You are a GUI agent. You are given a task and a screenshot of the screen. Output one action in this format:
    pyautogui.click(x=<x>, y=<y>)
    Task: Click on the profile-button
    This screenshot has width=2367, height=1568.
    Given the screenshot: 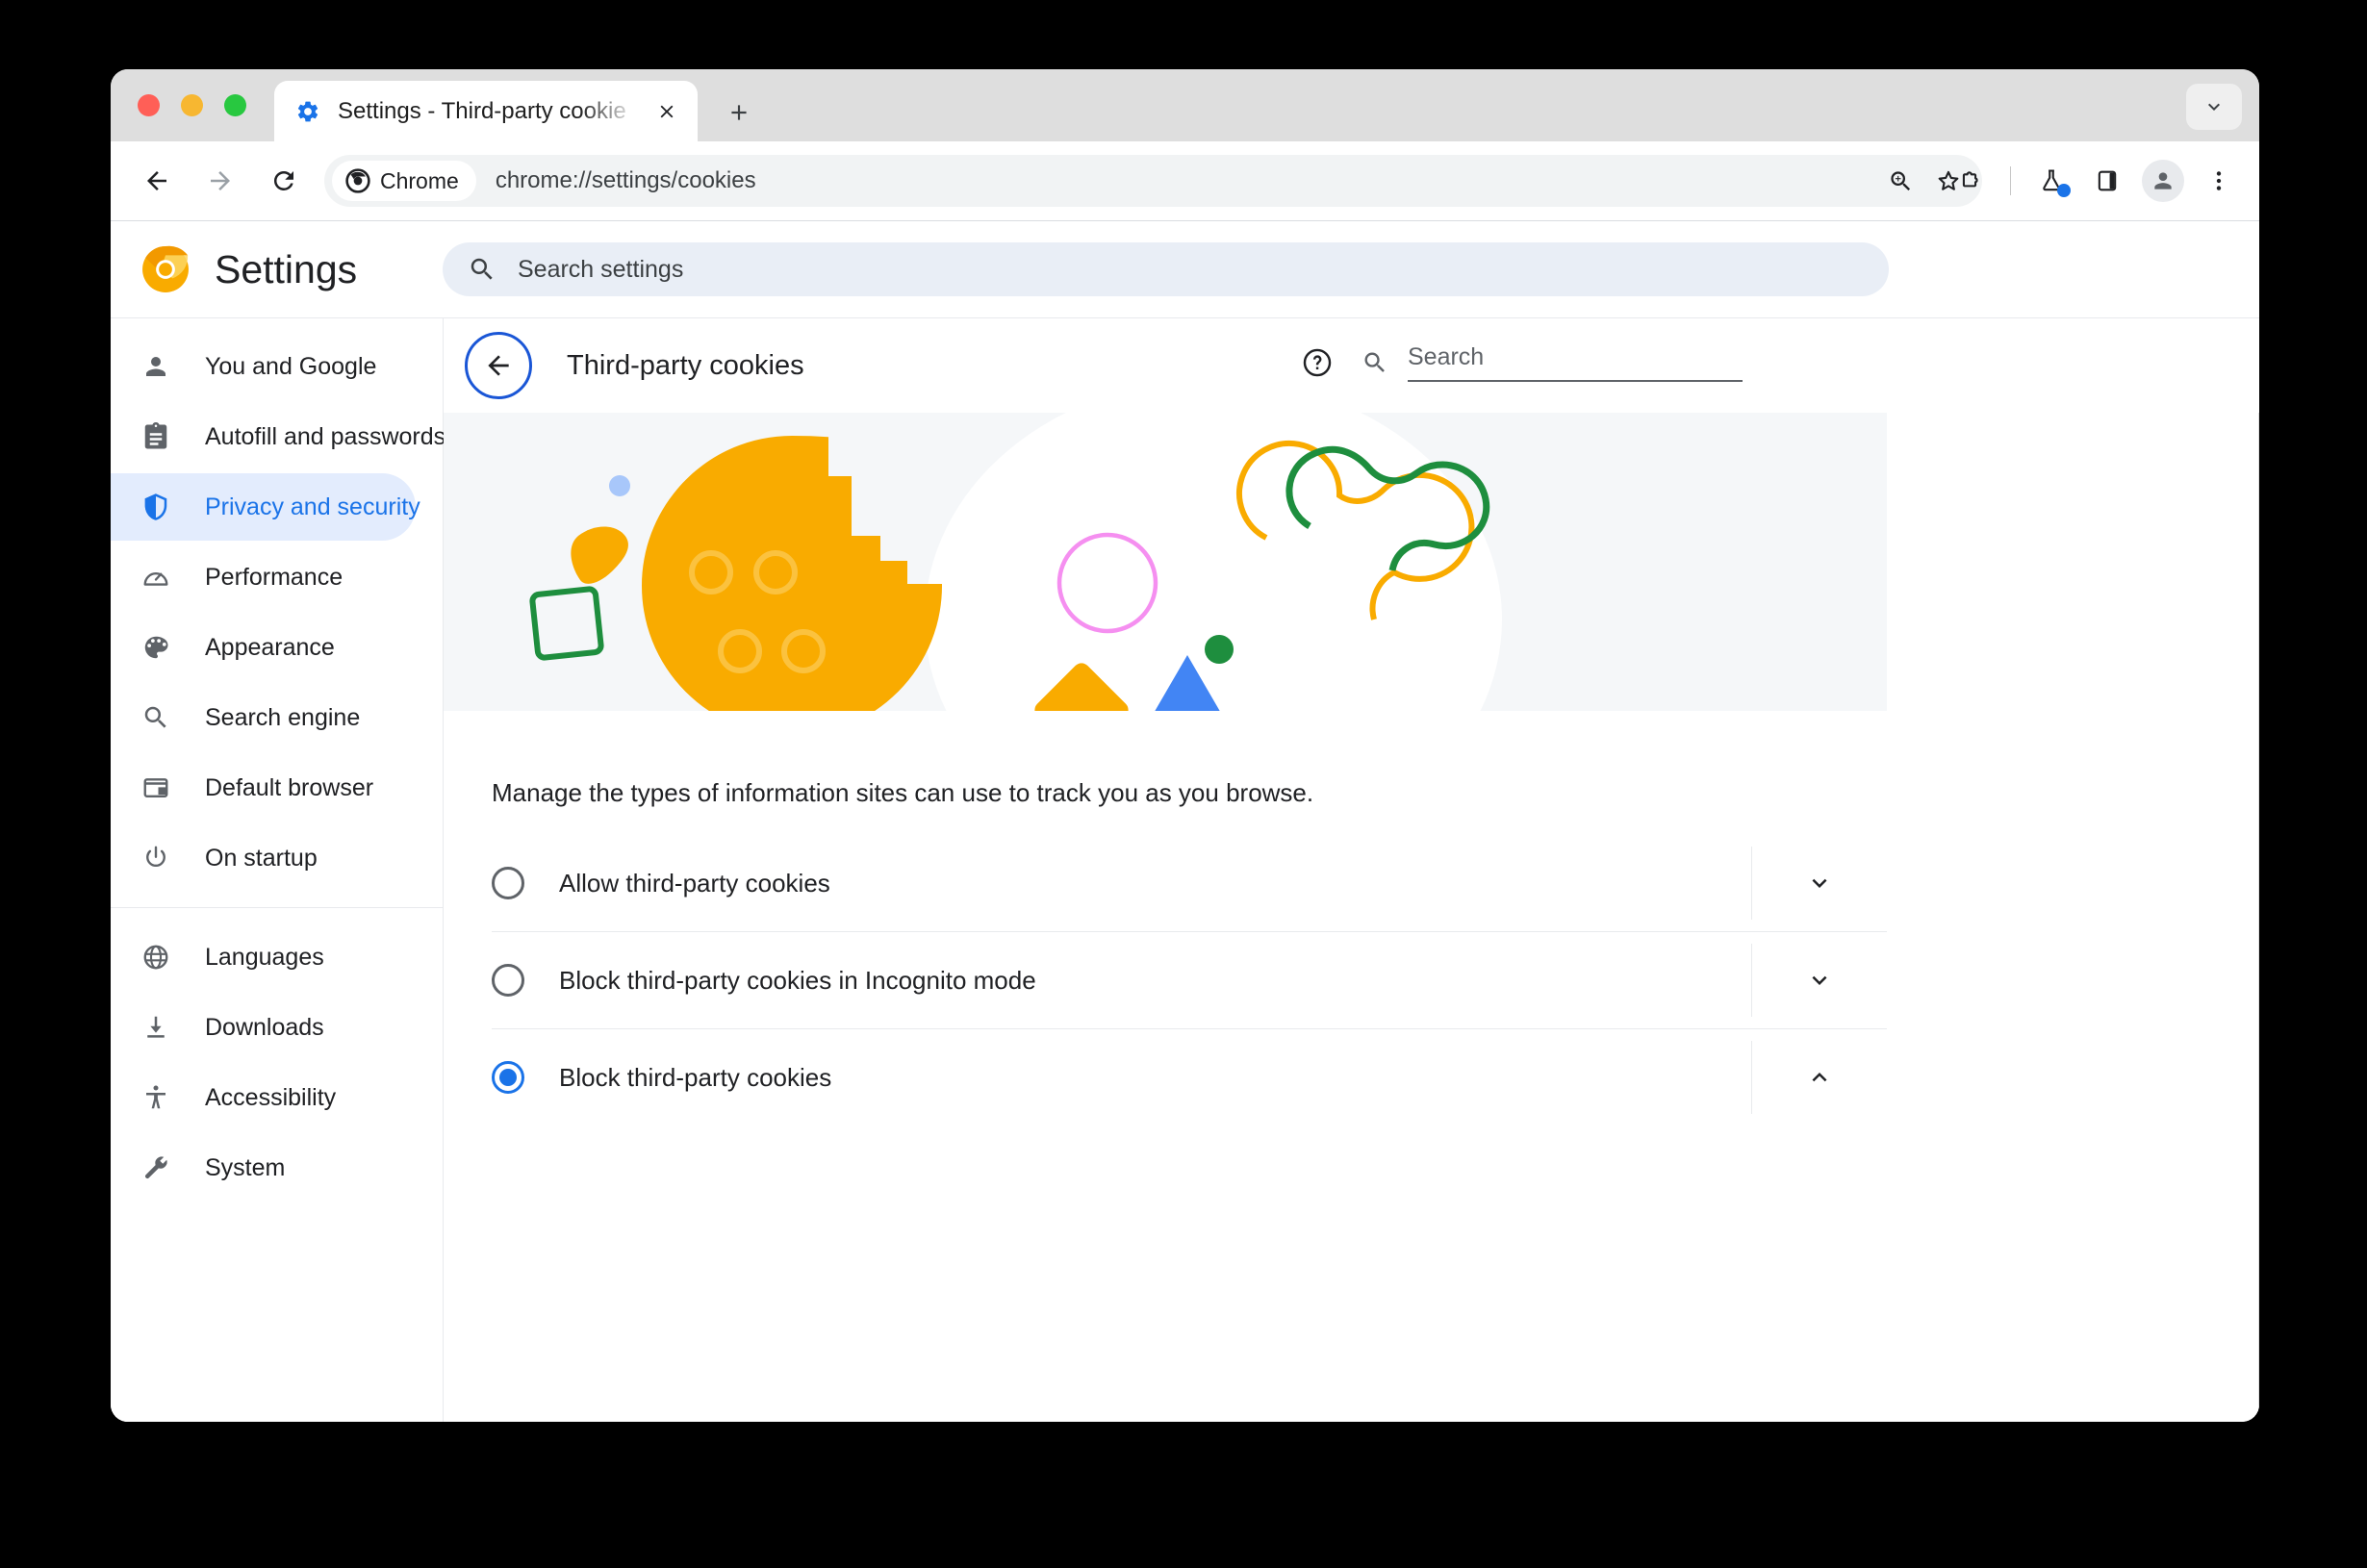 What is the action you would take?
    pyautogui.click(x=2163, y=181)
    